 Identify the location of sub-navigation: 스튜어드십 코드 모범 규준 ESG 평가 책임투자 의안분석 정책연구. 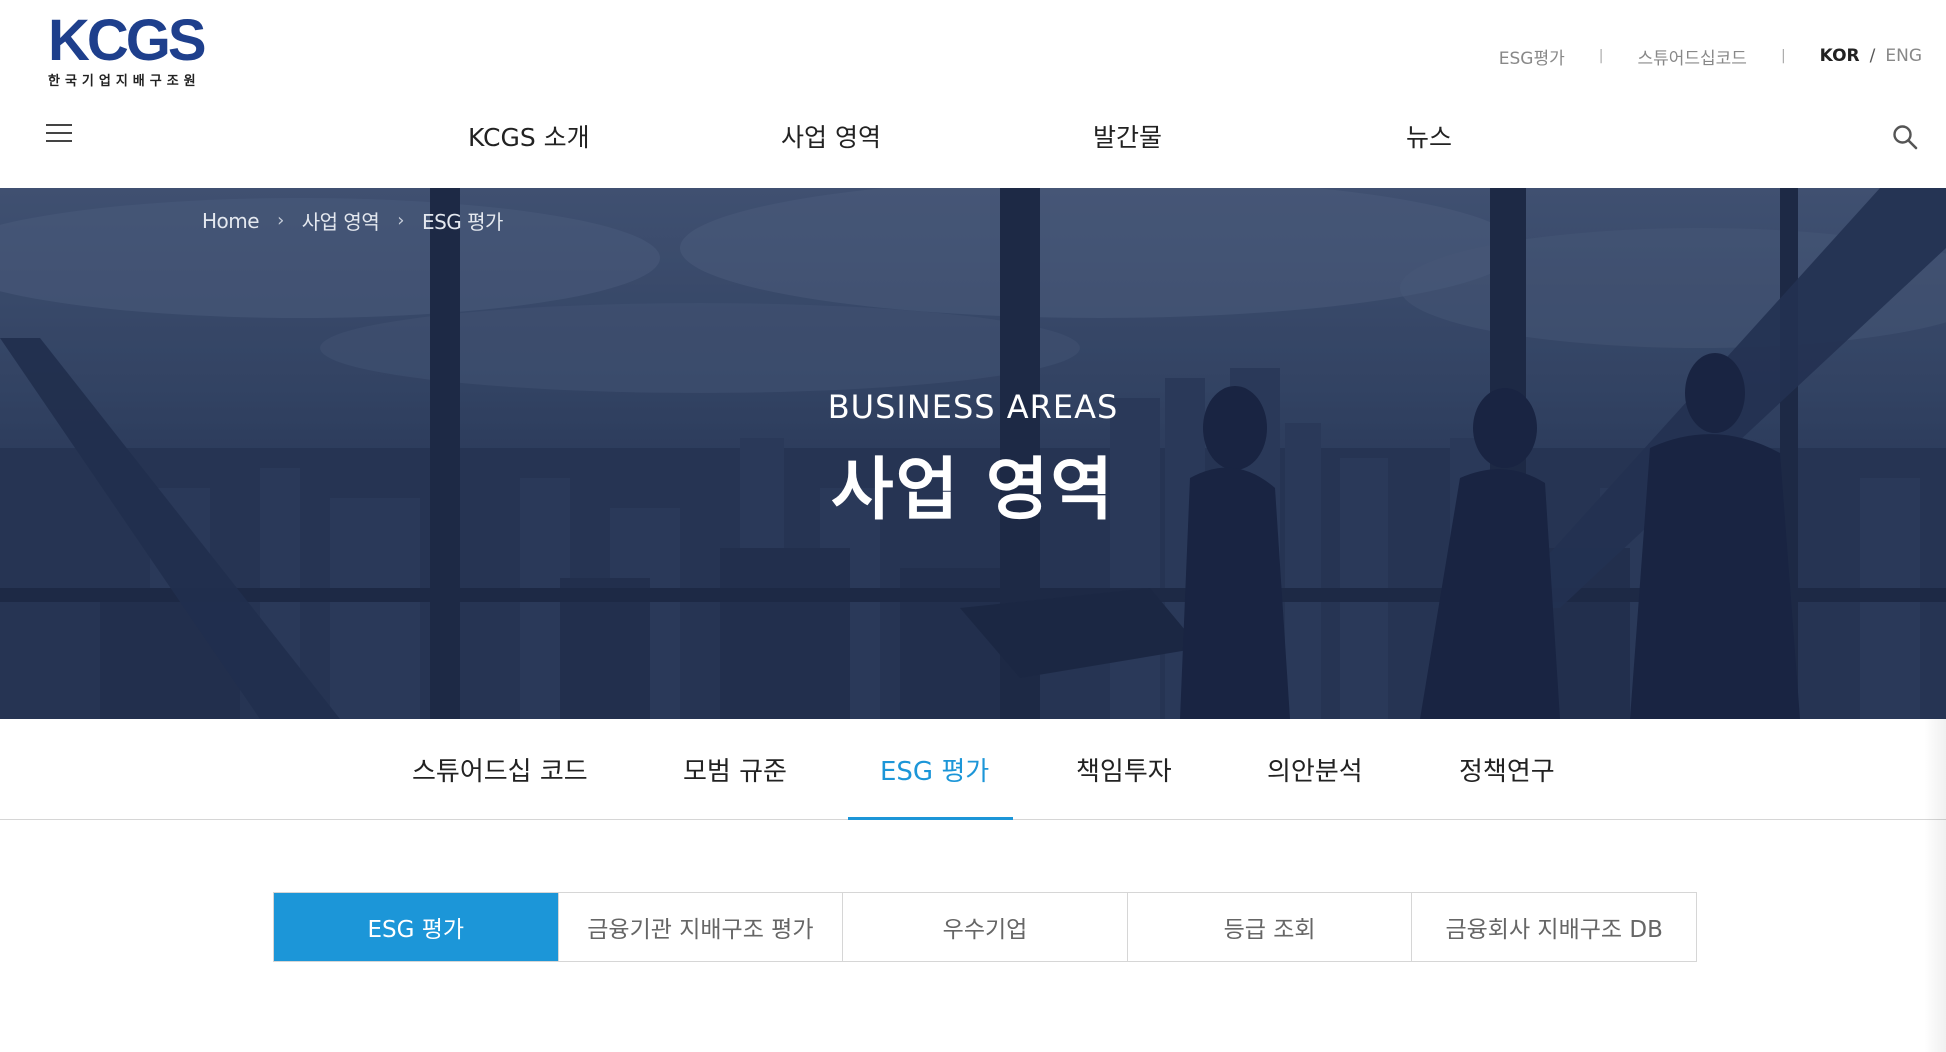
(973, 769).